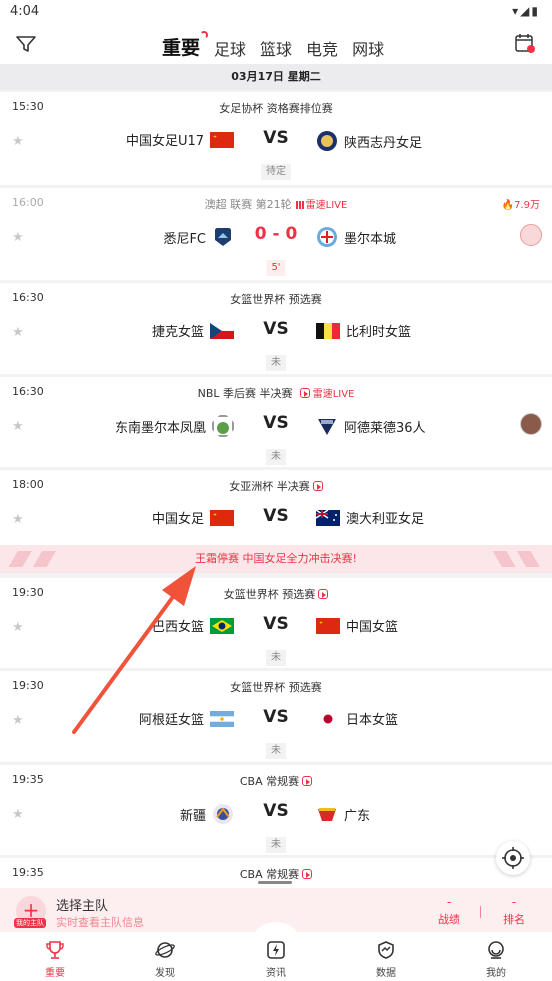 This screenshot has height=981, width=552. What do you see at coordinates (496, 950) in the screenshot?
I see `user-face-icon` at bounding box center [496, 950].